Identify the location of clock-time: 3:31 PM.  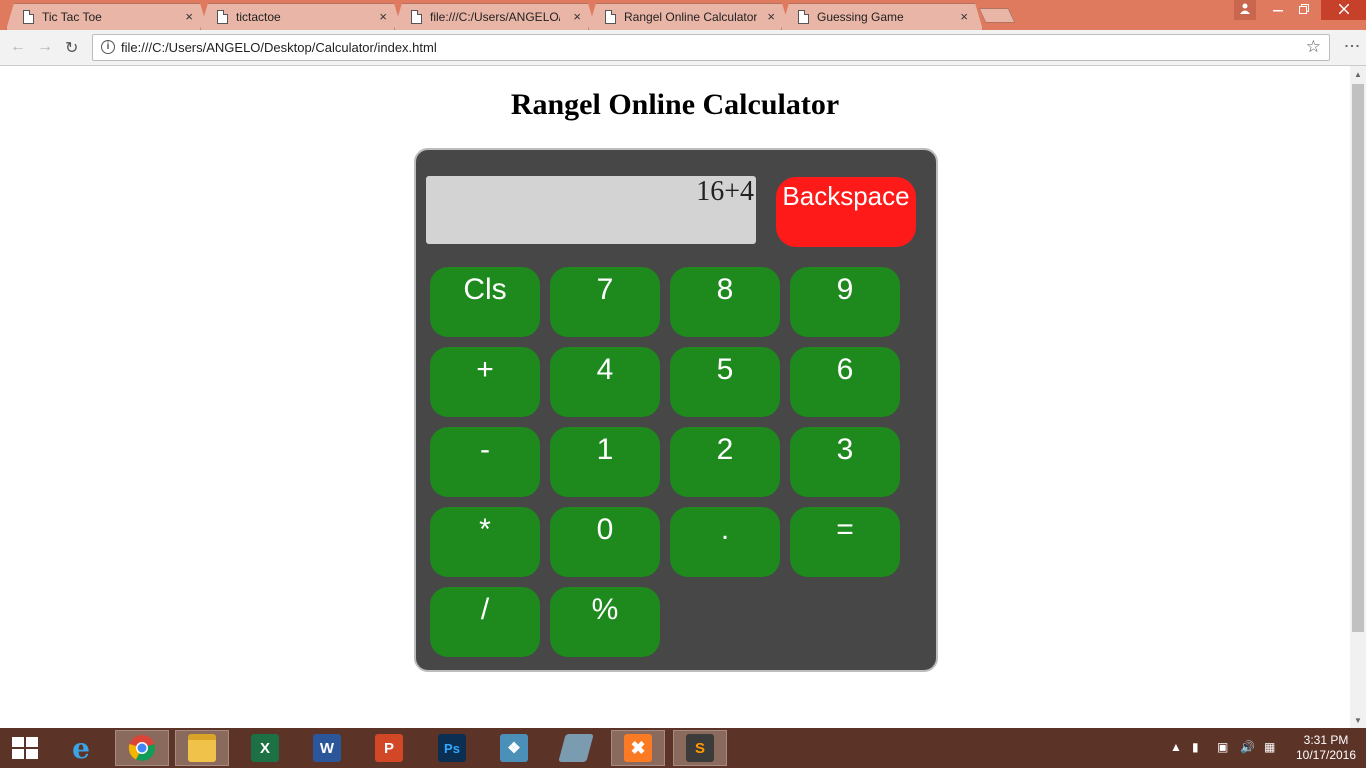
(1326, 740).